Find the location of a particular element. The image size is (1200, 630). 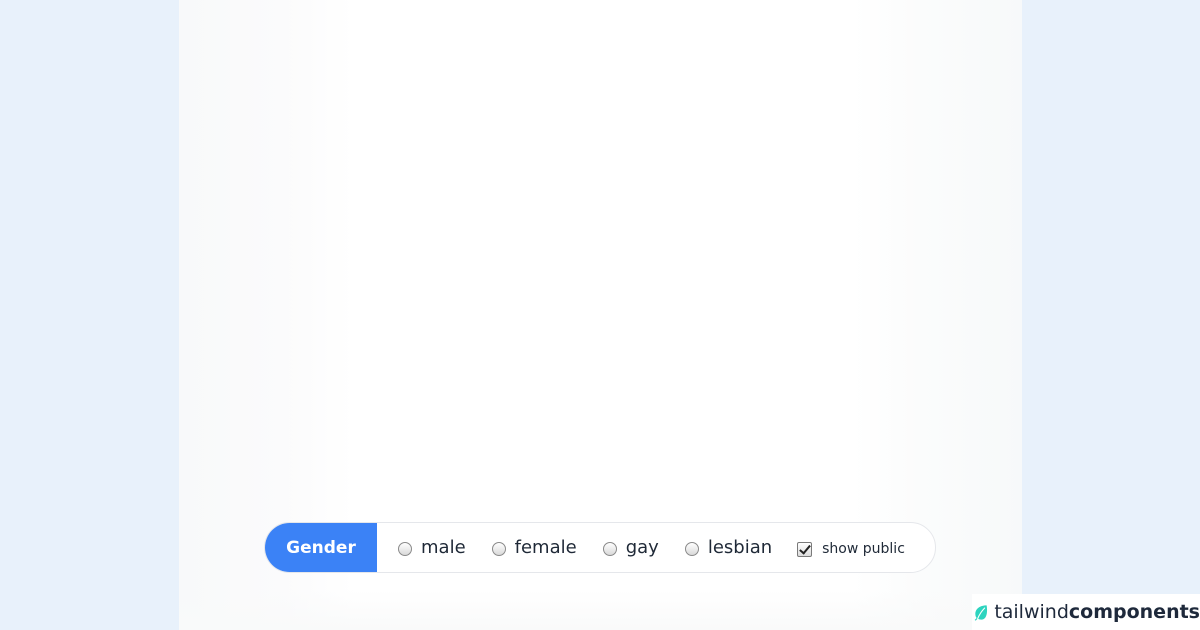

gender-option-gay: gay is located at coordinates (630, 547).